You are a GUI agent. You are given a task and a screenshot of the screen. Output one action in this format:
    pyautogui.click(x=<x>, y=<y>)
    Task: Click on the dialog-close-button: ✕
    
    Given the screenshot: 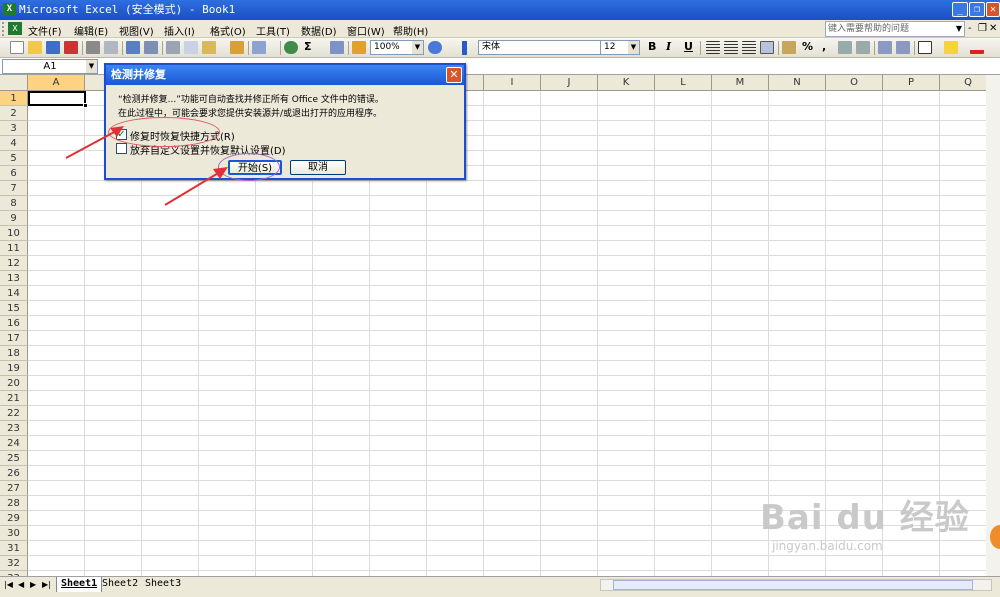 What is the action you would take?
    pyautogui.click(x=454, y=75)
    